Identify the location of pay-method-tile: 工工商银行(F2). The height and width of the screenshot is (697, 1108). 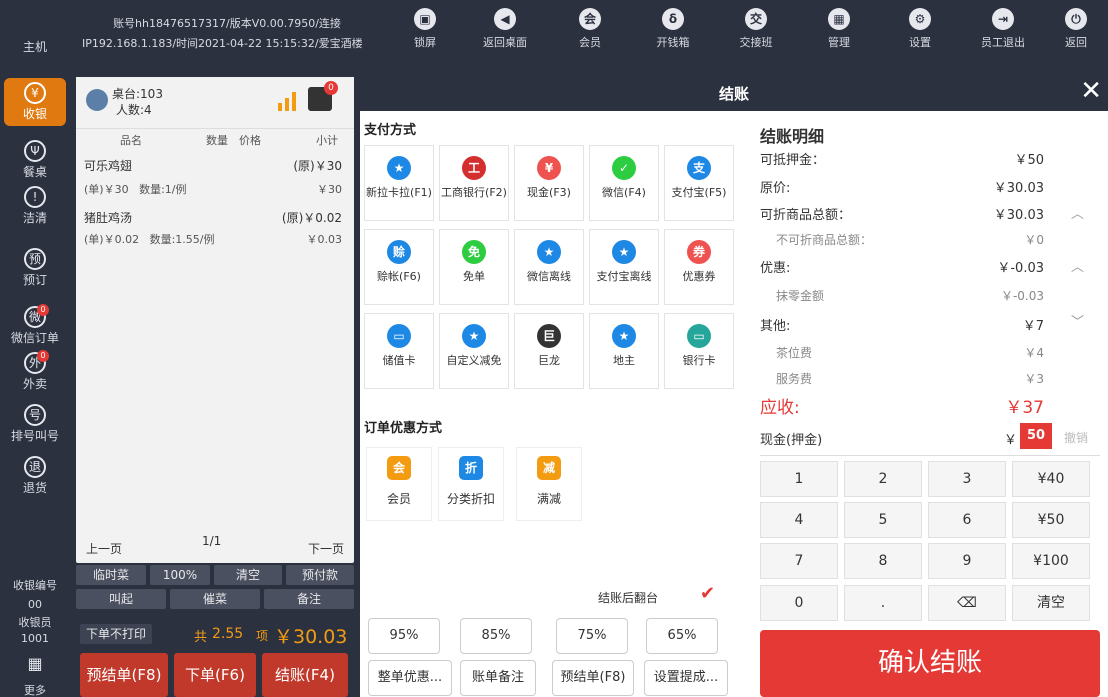
(474, 183).